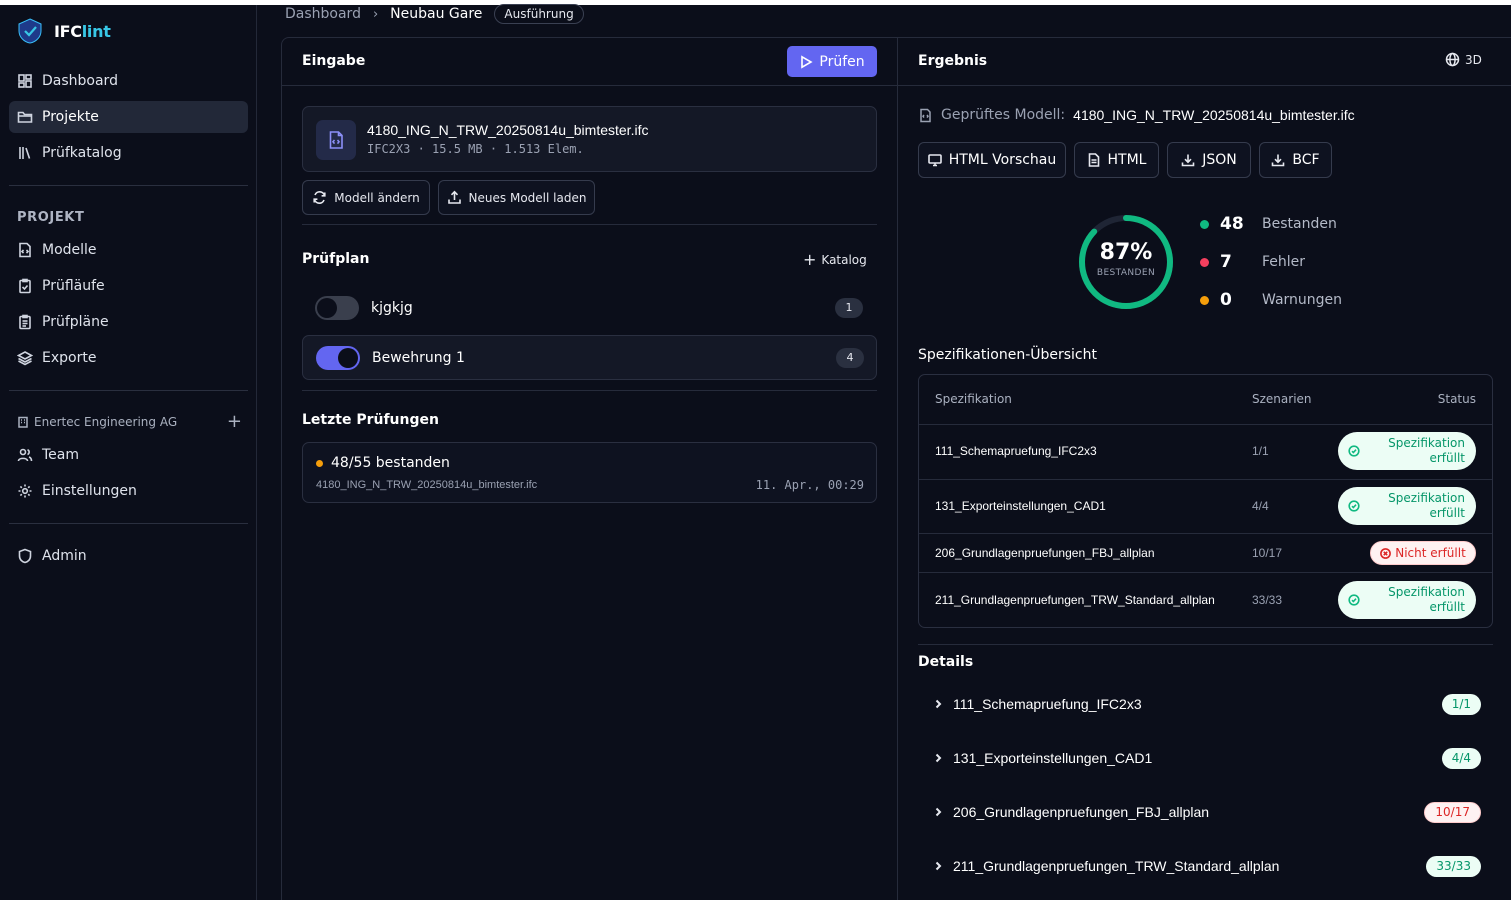  What do you see at coordinates (1302, 300) in the screenshot?
I see `stat-label: Warnungen` at bounding box center [1302, 300].